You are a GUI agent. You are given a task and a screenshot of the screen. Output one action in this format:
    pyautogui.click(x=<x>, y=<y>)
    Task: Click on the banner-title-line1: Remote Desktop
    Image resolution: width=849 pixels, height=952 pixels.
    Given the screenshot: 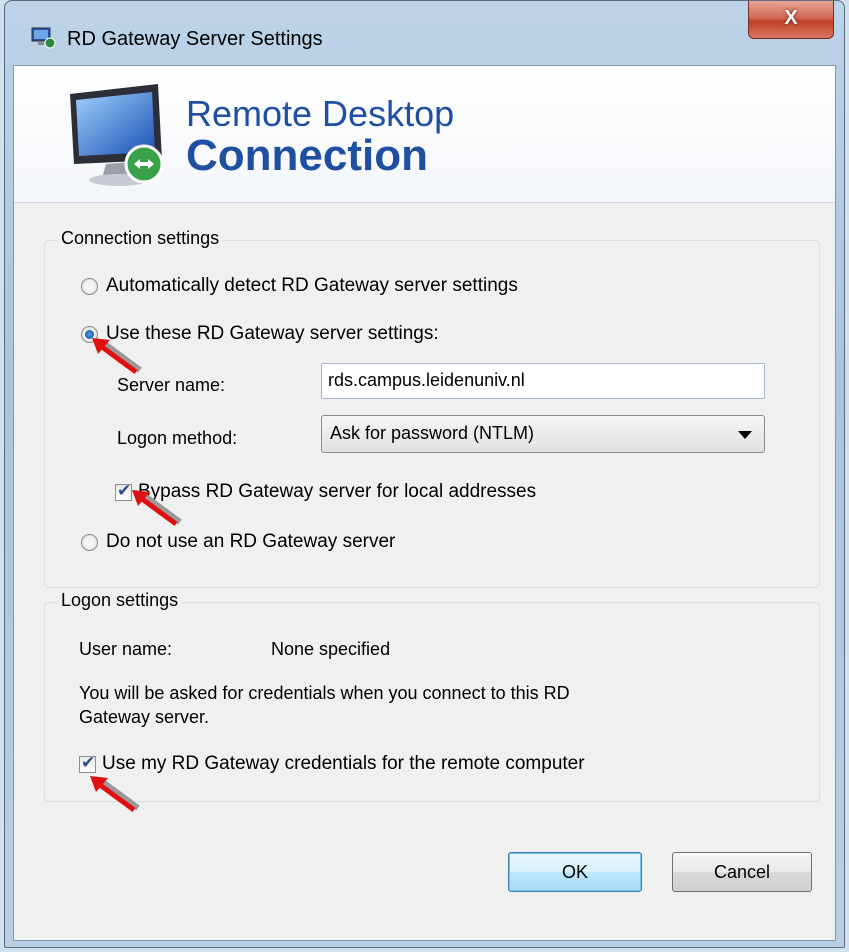 What is the action you would take?
    pyautogui.click(x=320, y=113)
    